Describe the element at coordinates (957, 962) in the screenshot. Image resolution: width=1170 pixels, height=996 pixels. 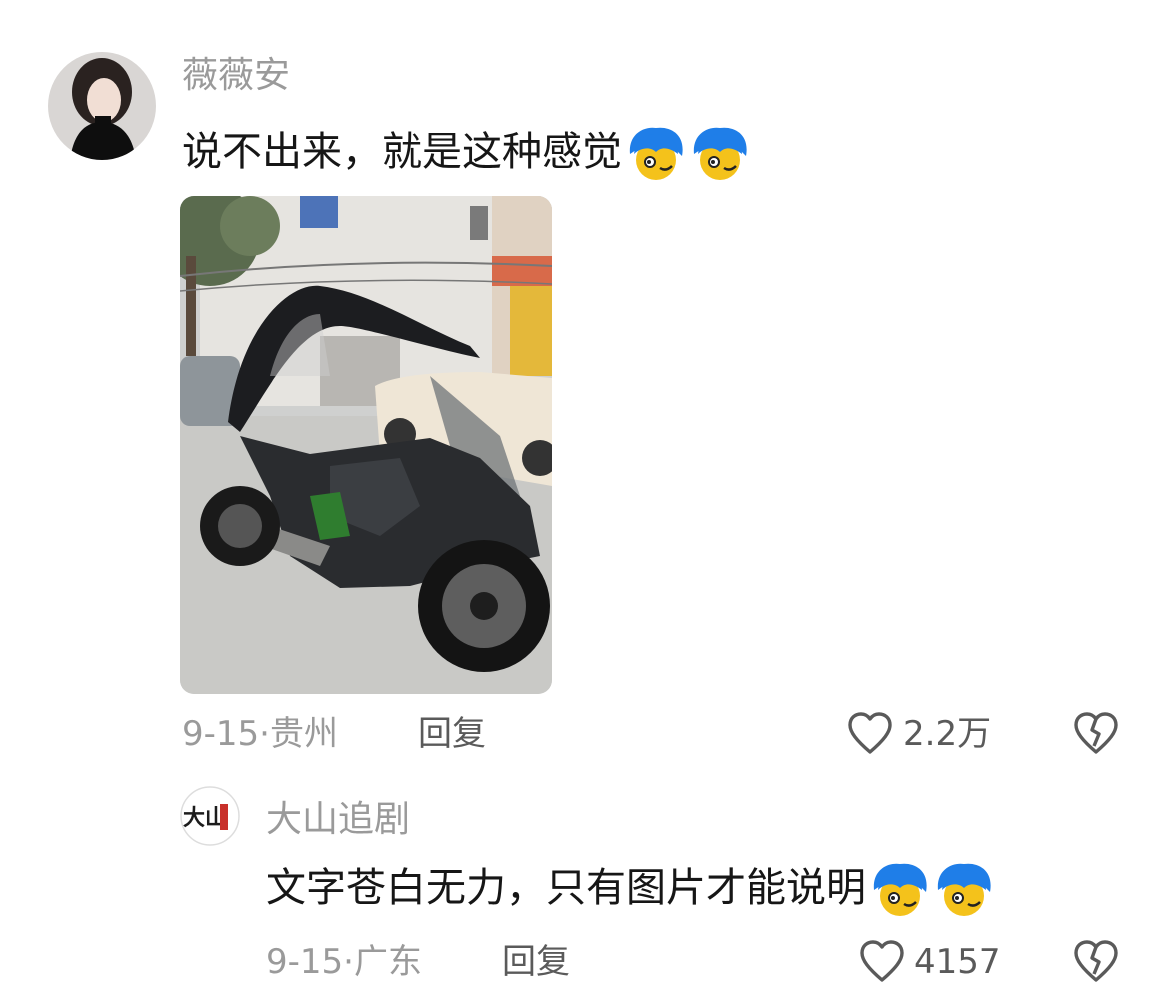
I see `reply-like-count: 4157` at that location.